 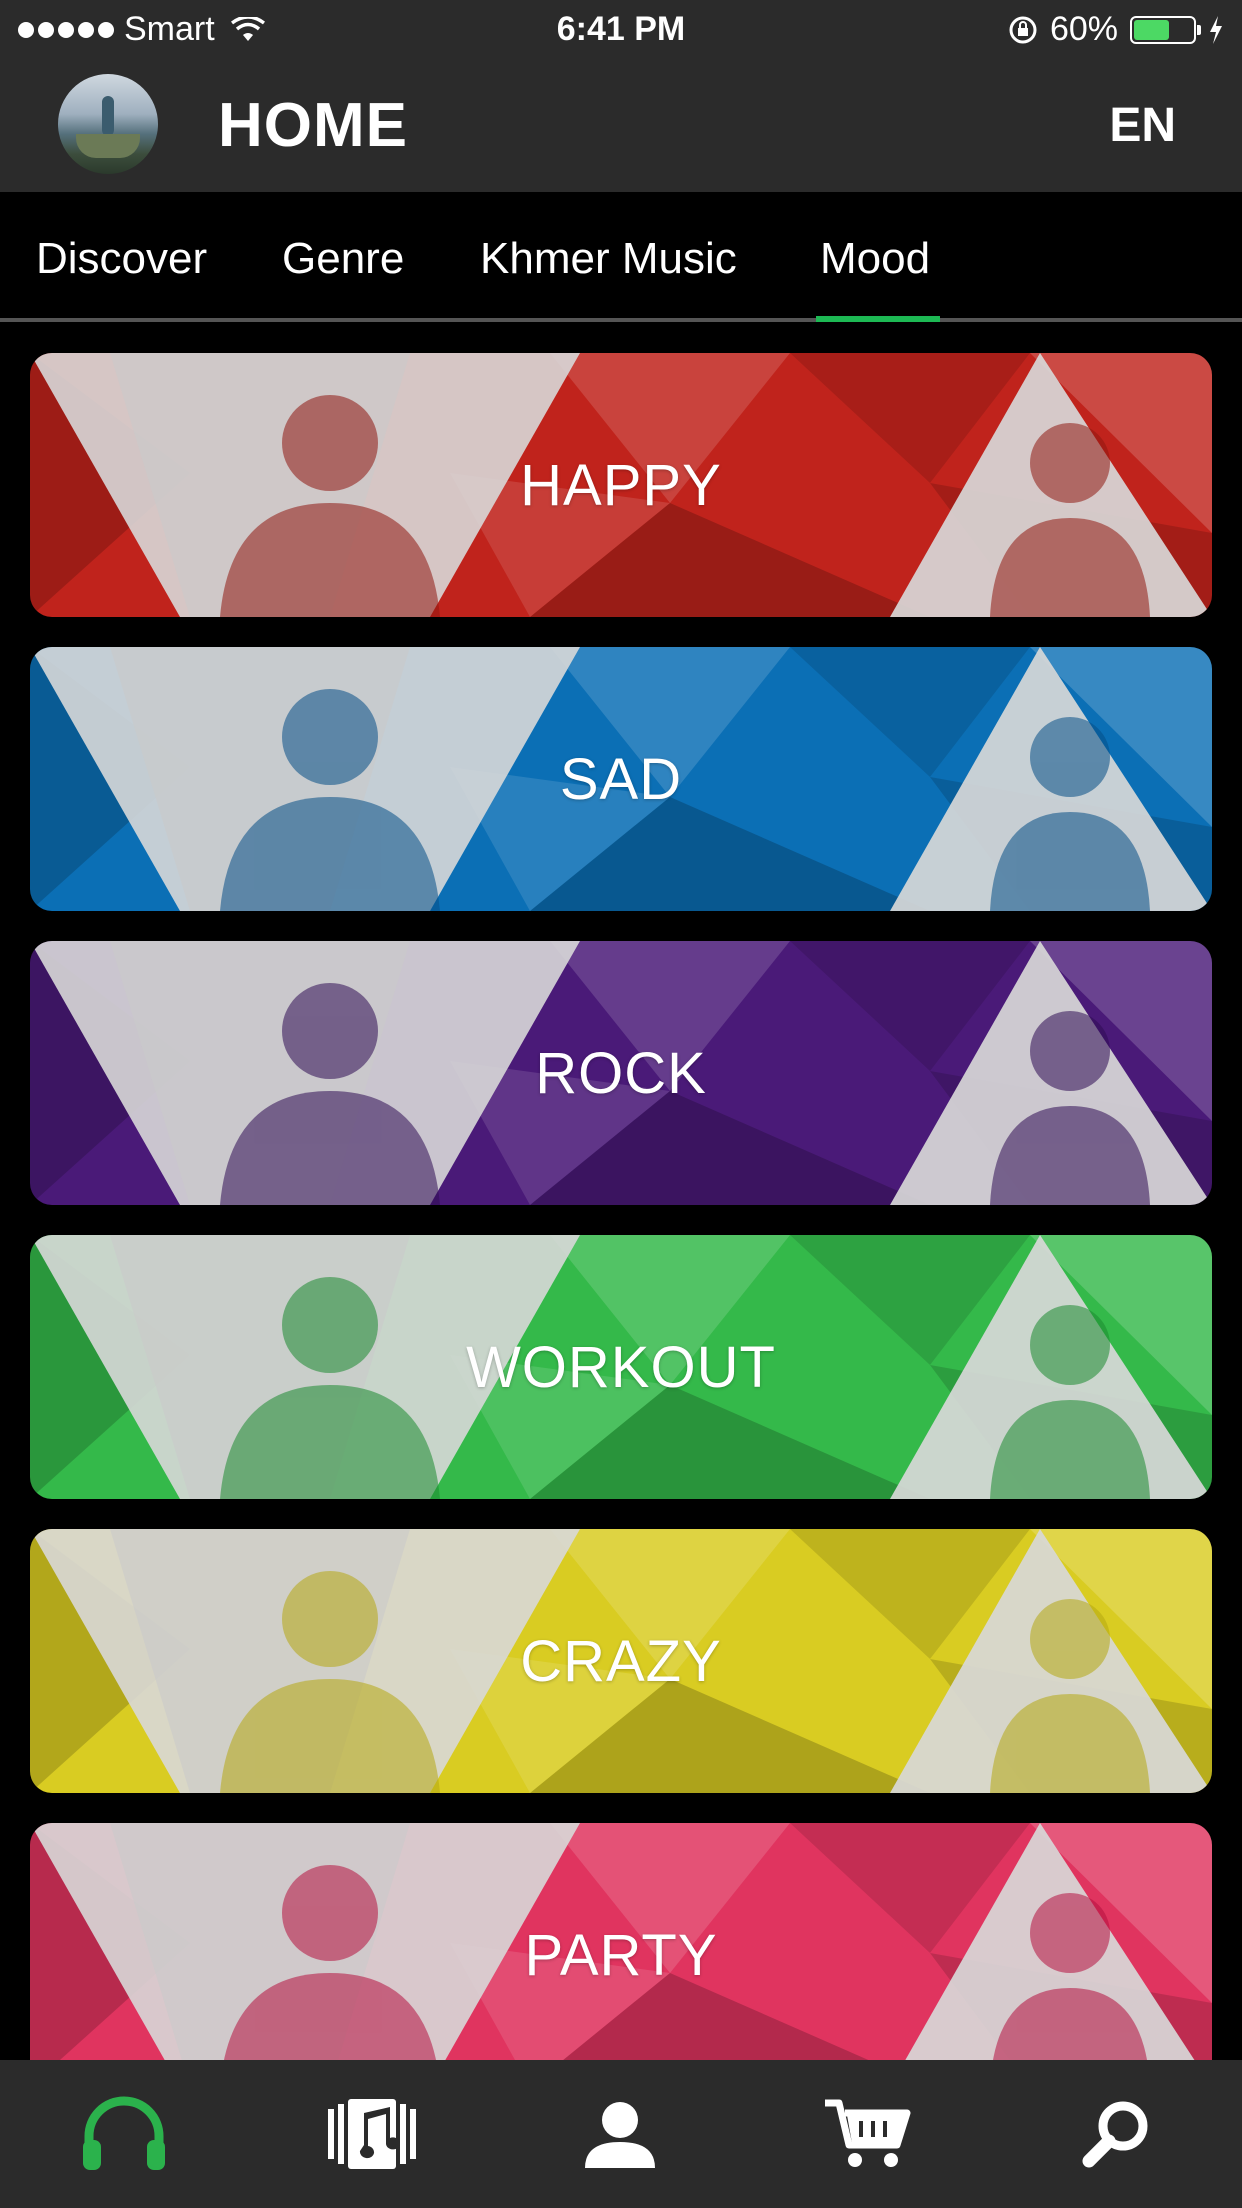 I want to click on mood-card-happy: HAPPY, so click(x=621, y=485).